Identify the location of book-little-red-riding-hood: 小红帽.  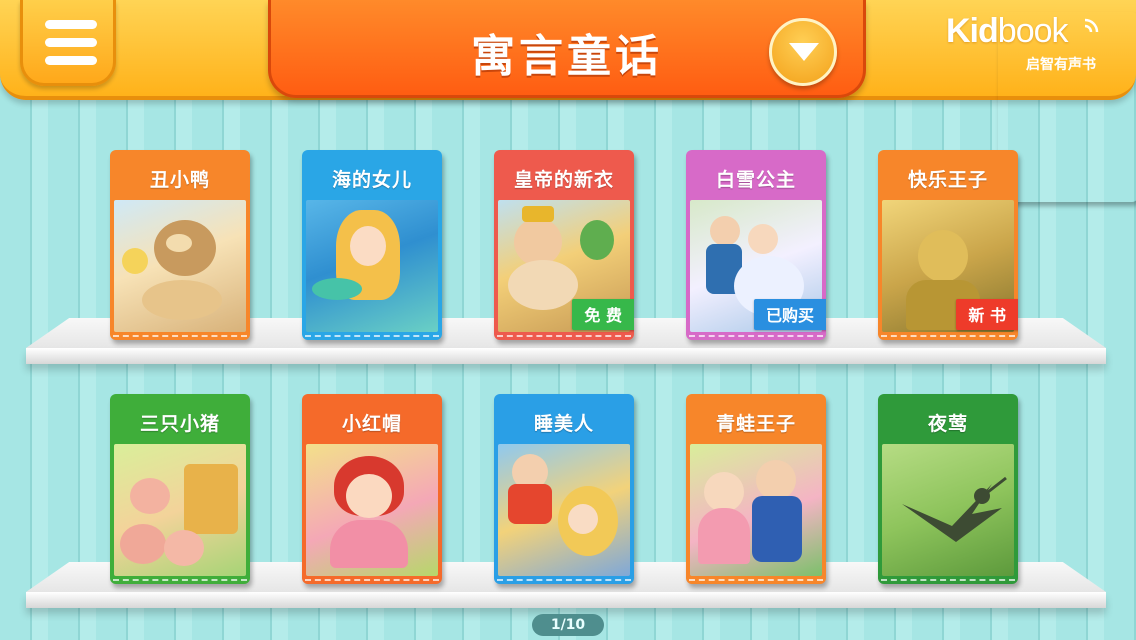
(372, 489).